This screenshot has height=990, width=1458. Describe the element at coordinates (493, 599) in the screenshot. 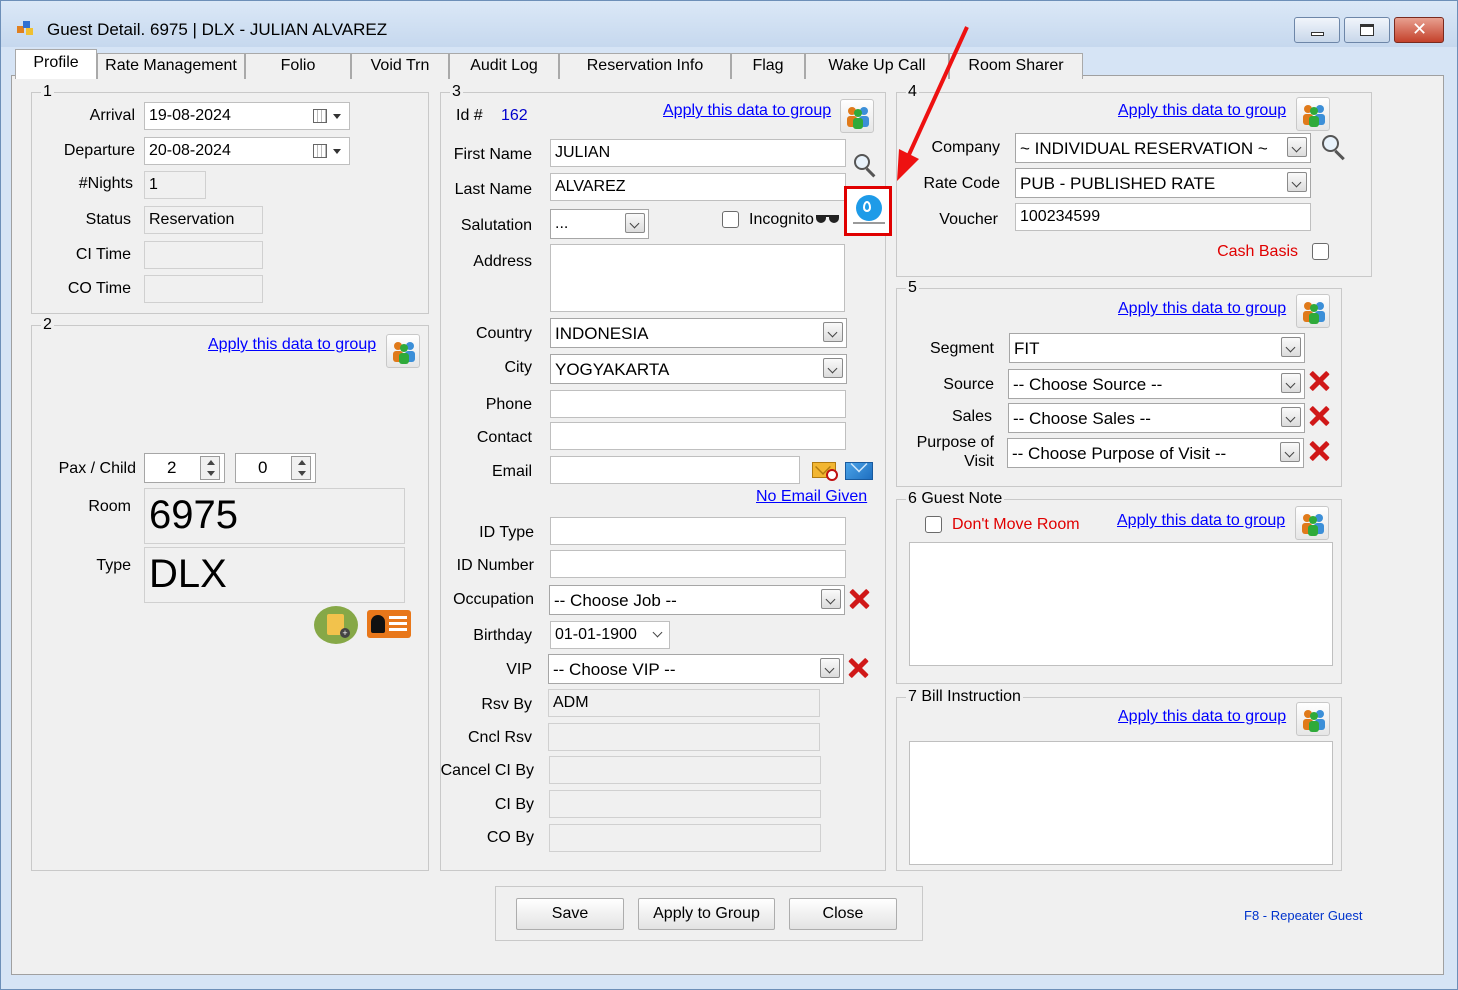

I see `occupation-label: Occupation` at that location.